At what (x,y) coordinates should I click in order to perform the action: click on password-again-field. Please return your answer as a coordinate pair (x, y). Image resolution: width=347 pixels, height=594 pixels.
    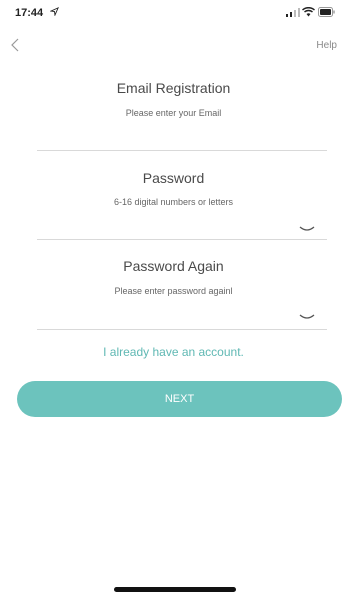
    Looking at the image, I should click on (166, 315).